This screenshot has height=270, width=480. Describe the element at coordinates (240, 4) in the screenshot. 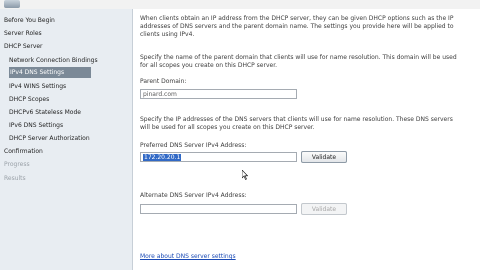

I see `title-bar` at that location.